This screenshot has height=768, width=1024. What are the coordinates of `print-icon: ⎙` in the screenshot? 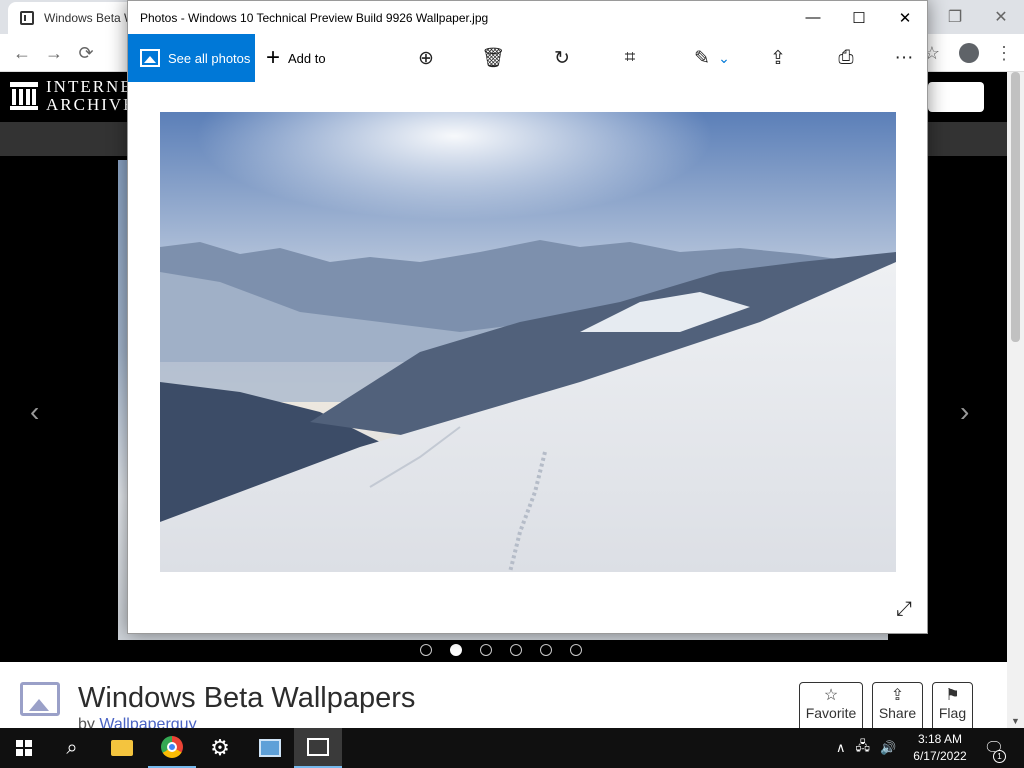 It's located at (846, 58).